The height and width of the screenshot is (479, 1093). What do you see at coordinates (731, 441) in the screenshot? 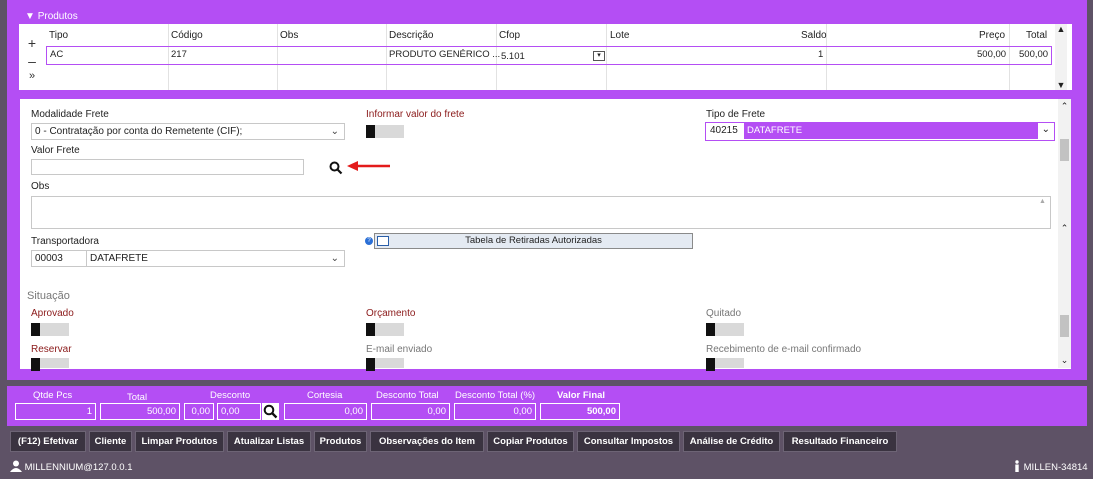
I see `analise-credito-button: Análise de Crédito` at bounding box center [731, 441].